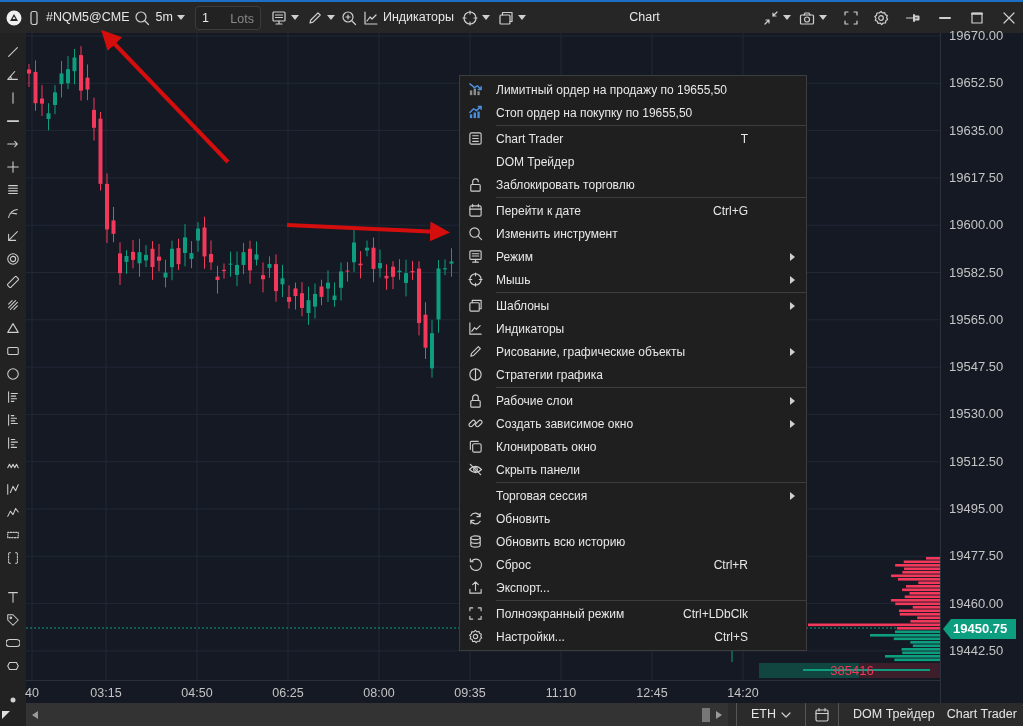 The width and height of the screenshot is (1023, 726). Describe the element at coordinates (633, 613) in the screenshot. I see `menu-item: Полноэкранный режим Ctrl+LDbClk` at that location.